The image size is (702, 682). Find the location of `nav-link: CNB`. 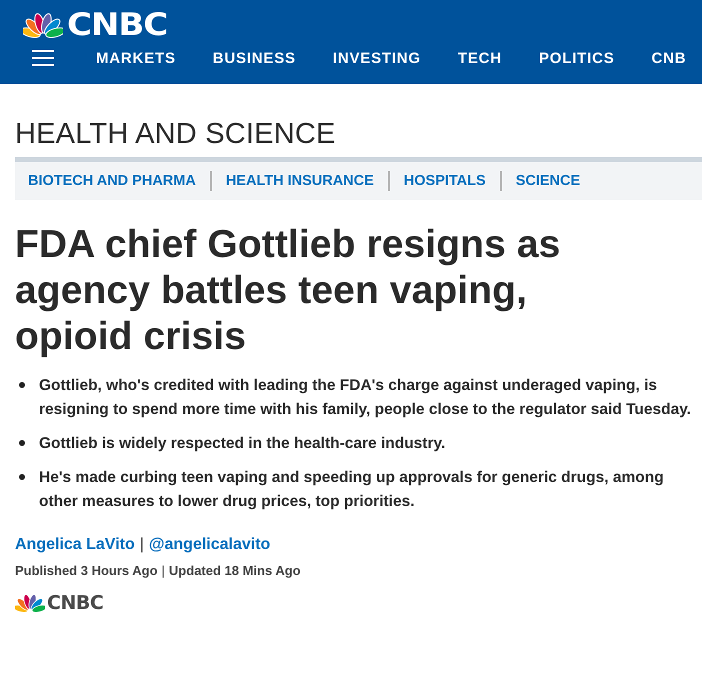

nav-link: CNB is located at coordinates (669, 58).